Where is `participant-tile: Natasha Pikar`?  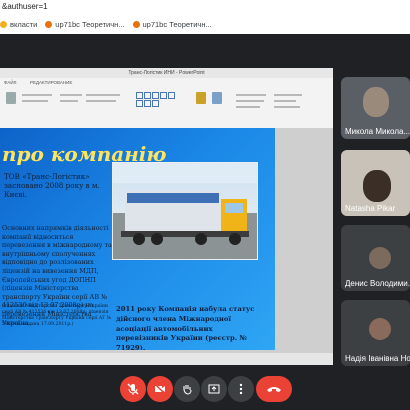 participant-tile: Natasha Pikar is located at coordinates (375, 183).